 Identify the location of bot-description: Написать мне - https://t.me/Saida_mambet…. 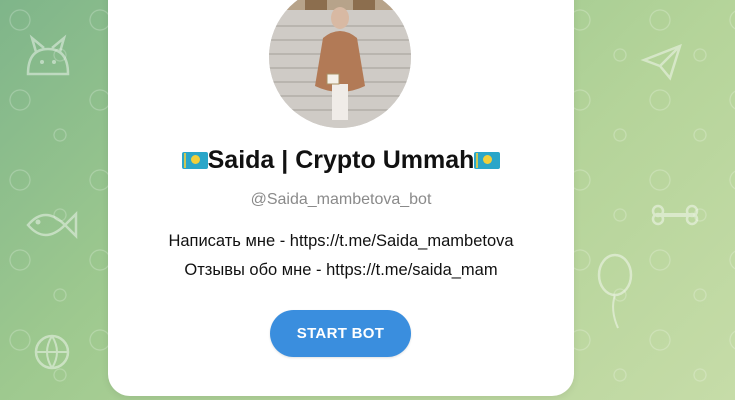
(341, 256).